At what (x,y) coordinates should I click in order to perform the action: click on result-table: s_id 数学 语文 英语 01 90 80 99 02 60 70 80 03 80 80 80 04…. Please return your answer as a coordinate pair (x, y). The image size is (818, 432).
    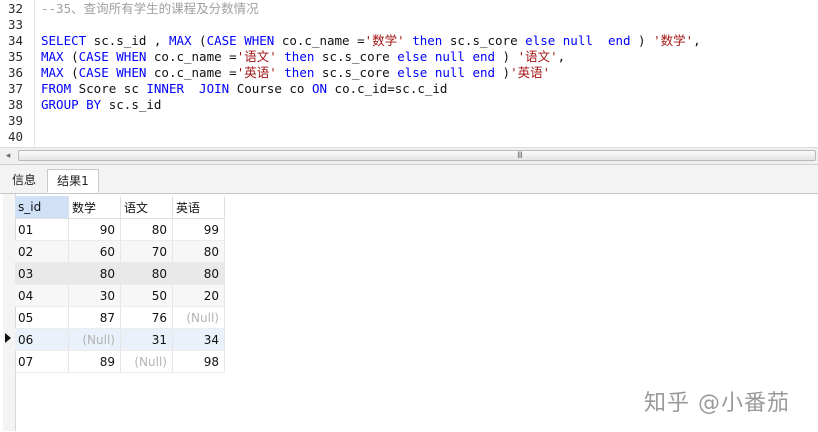
    Looking at the image, I should click on (120, 284).